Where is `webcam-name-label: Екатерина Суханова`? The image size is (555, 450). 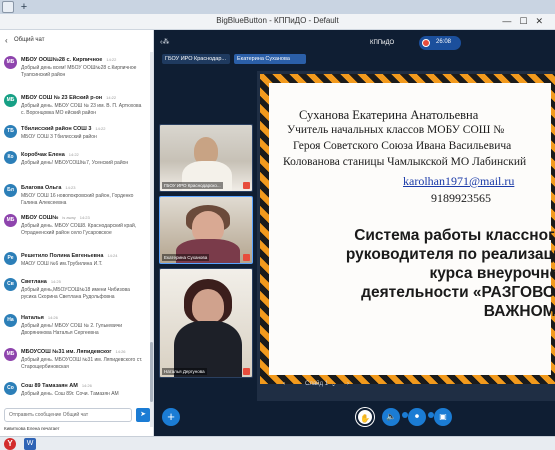 webcam-name-label: Екатерина Суханова is located at coordinates (186, 257).